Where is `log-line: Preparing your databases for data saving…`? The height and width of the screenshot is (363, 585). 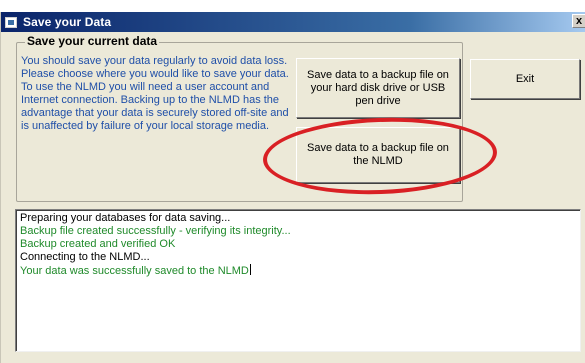
log-line: Preparing your databases for data saving… is located at coordinates (125, 218).